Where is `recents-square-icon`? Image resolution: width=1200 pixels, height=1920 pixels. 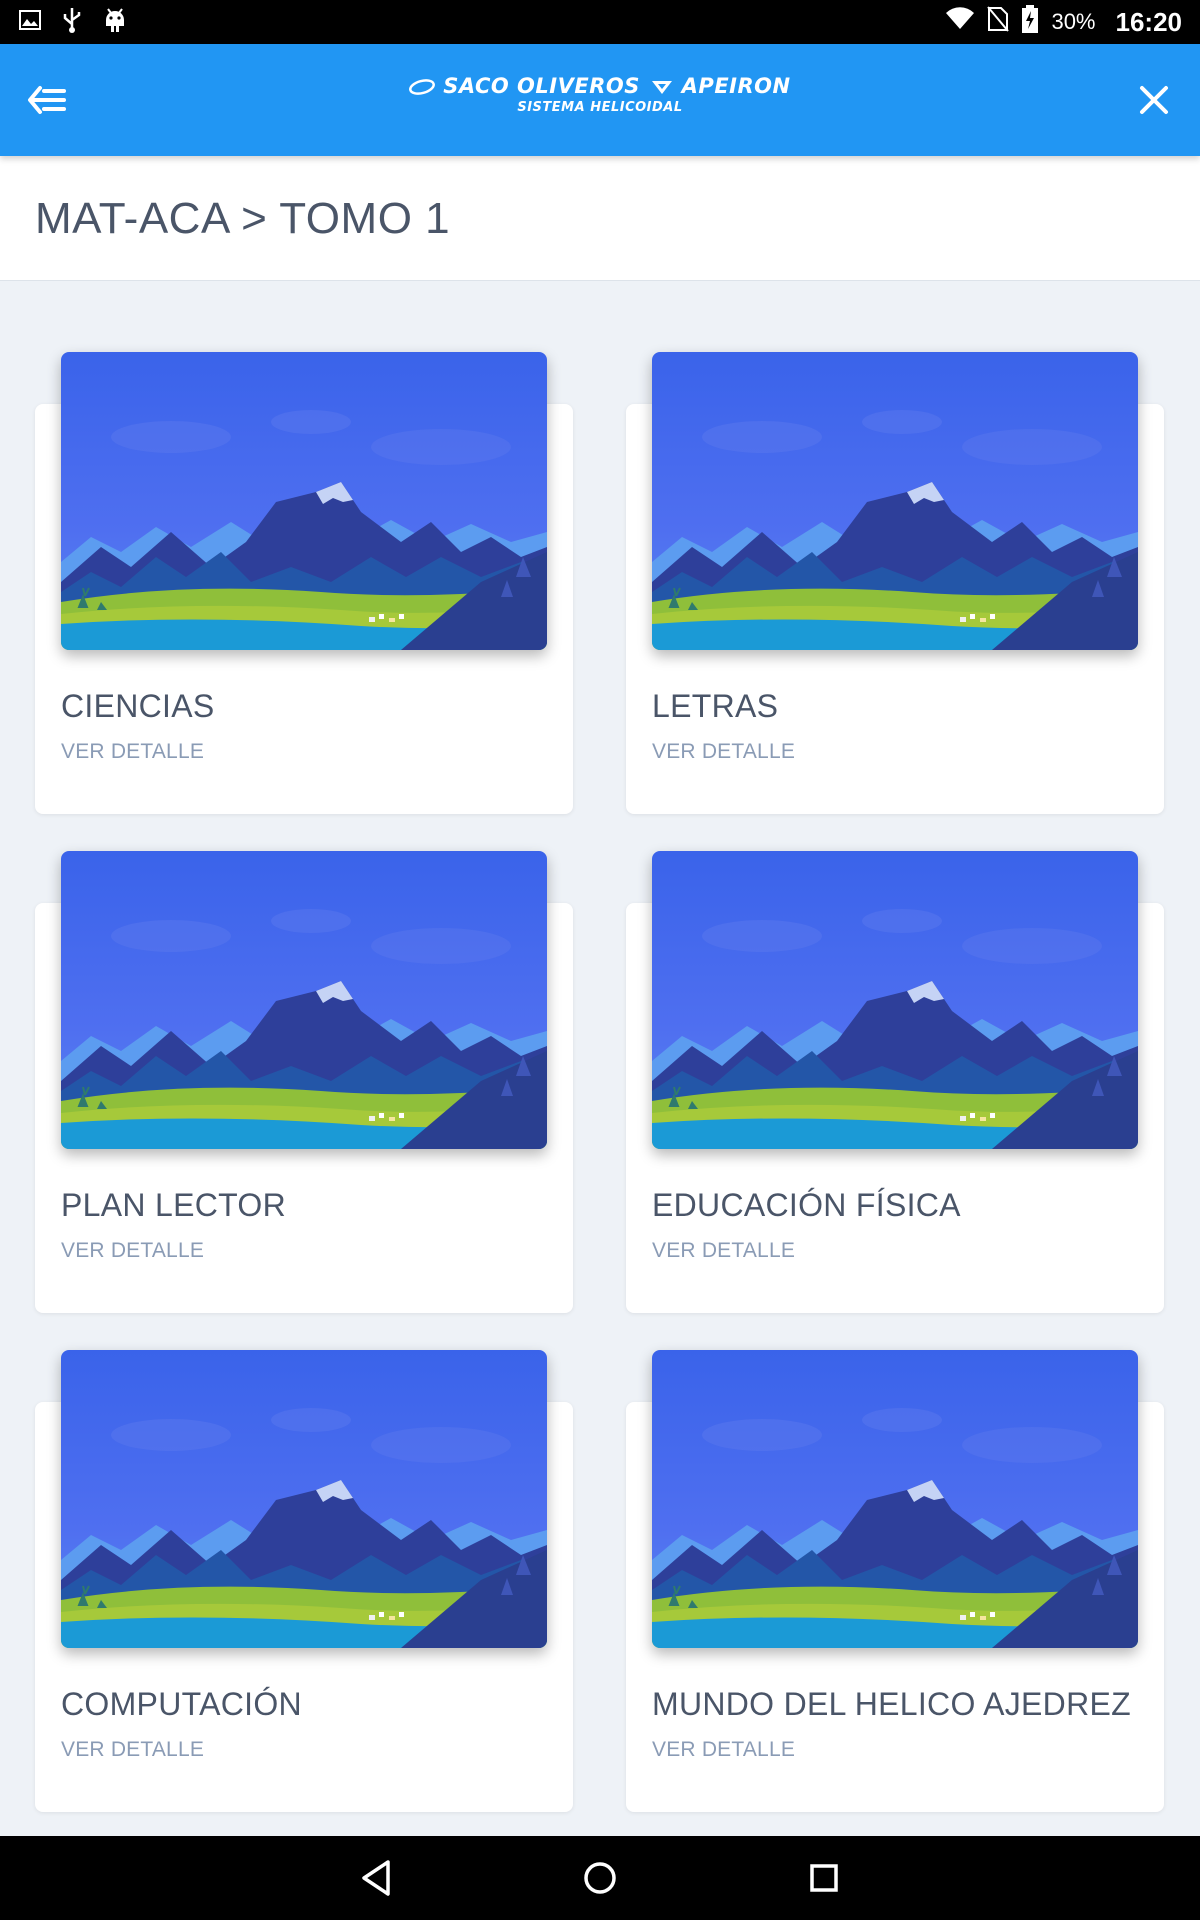 recents-square-icon is located at coordinates (824, 1885).